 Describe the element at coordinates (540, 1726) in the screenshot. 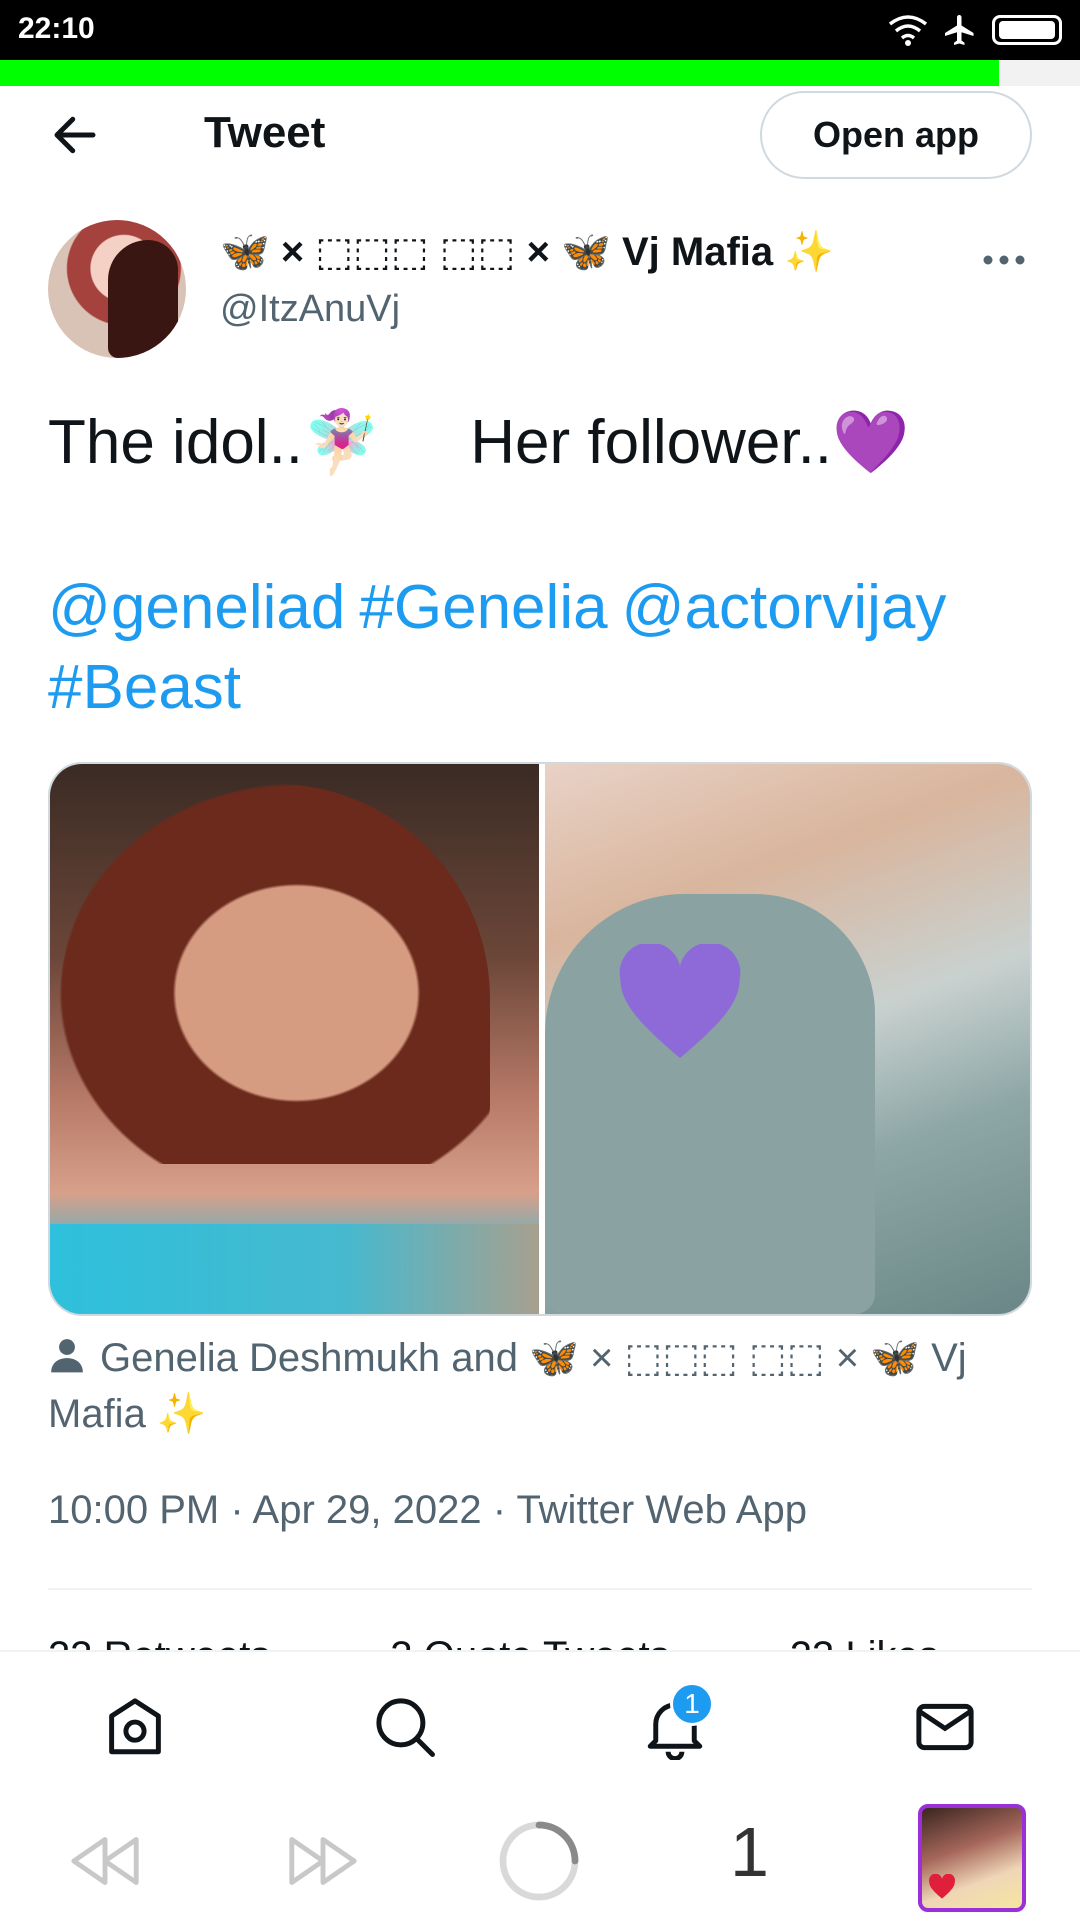

I see `bottom-nav: 1` at that location.